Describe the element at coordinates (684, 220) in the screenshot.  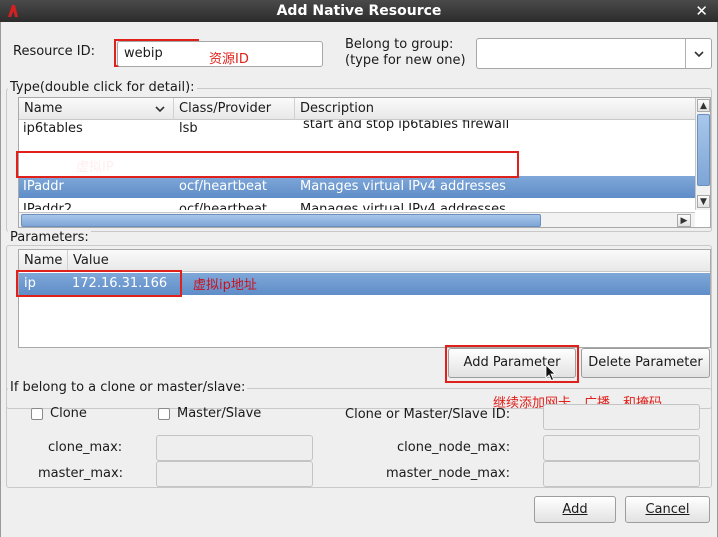
I see `scroll-right-icon: ▶` at that location.